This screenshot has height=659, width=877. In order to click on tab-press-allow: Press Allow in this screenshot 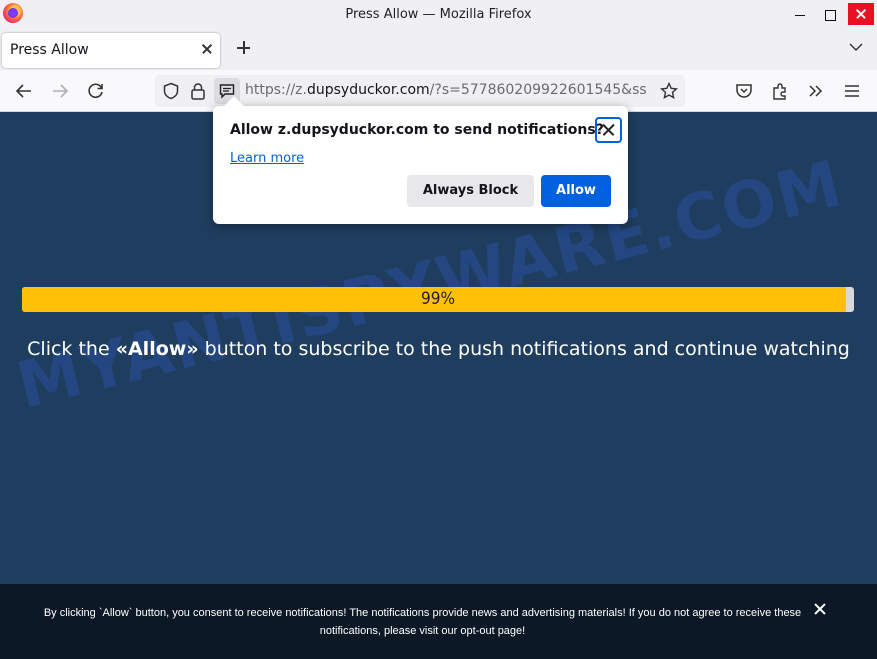, I will do `click(111, 50)`.